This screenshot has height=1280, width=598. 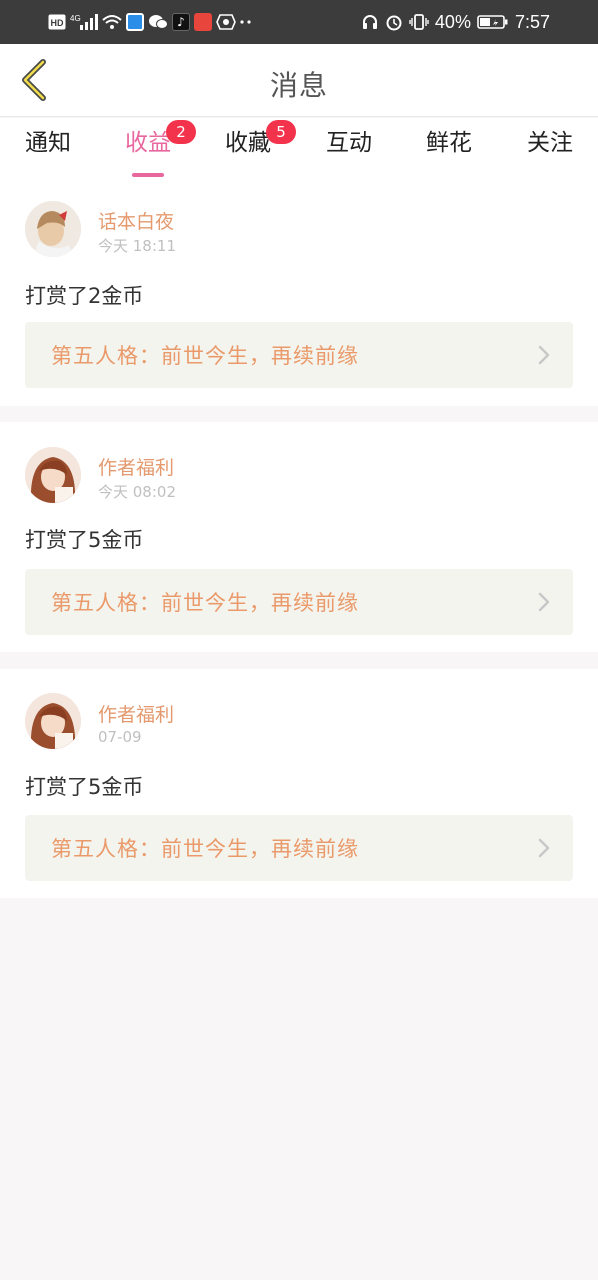 What do you see at coordinates (532, 21) in the screenshot?
I see `clock-time: 7:57` at bounding box center [532, 21].